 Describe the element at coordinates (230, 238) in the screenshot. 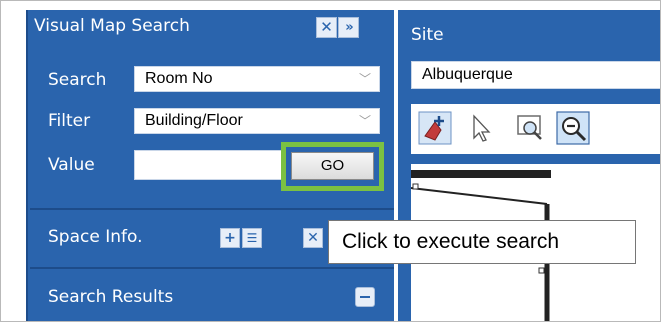

I see `add-space-button: +` at that location.